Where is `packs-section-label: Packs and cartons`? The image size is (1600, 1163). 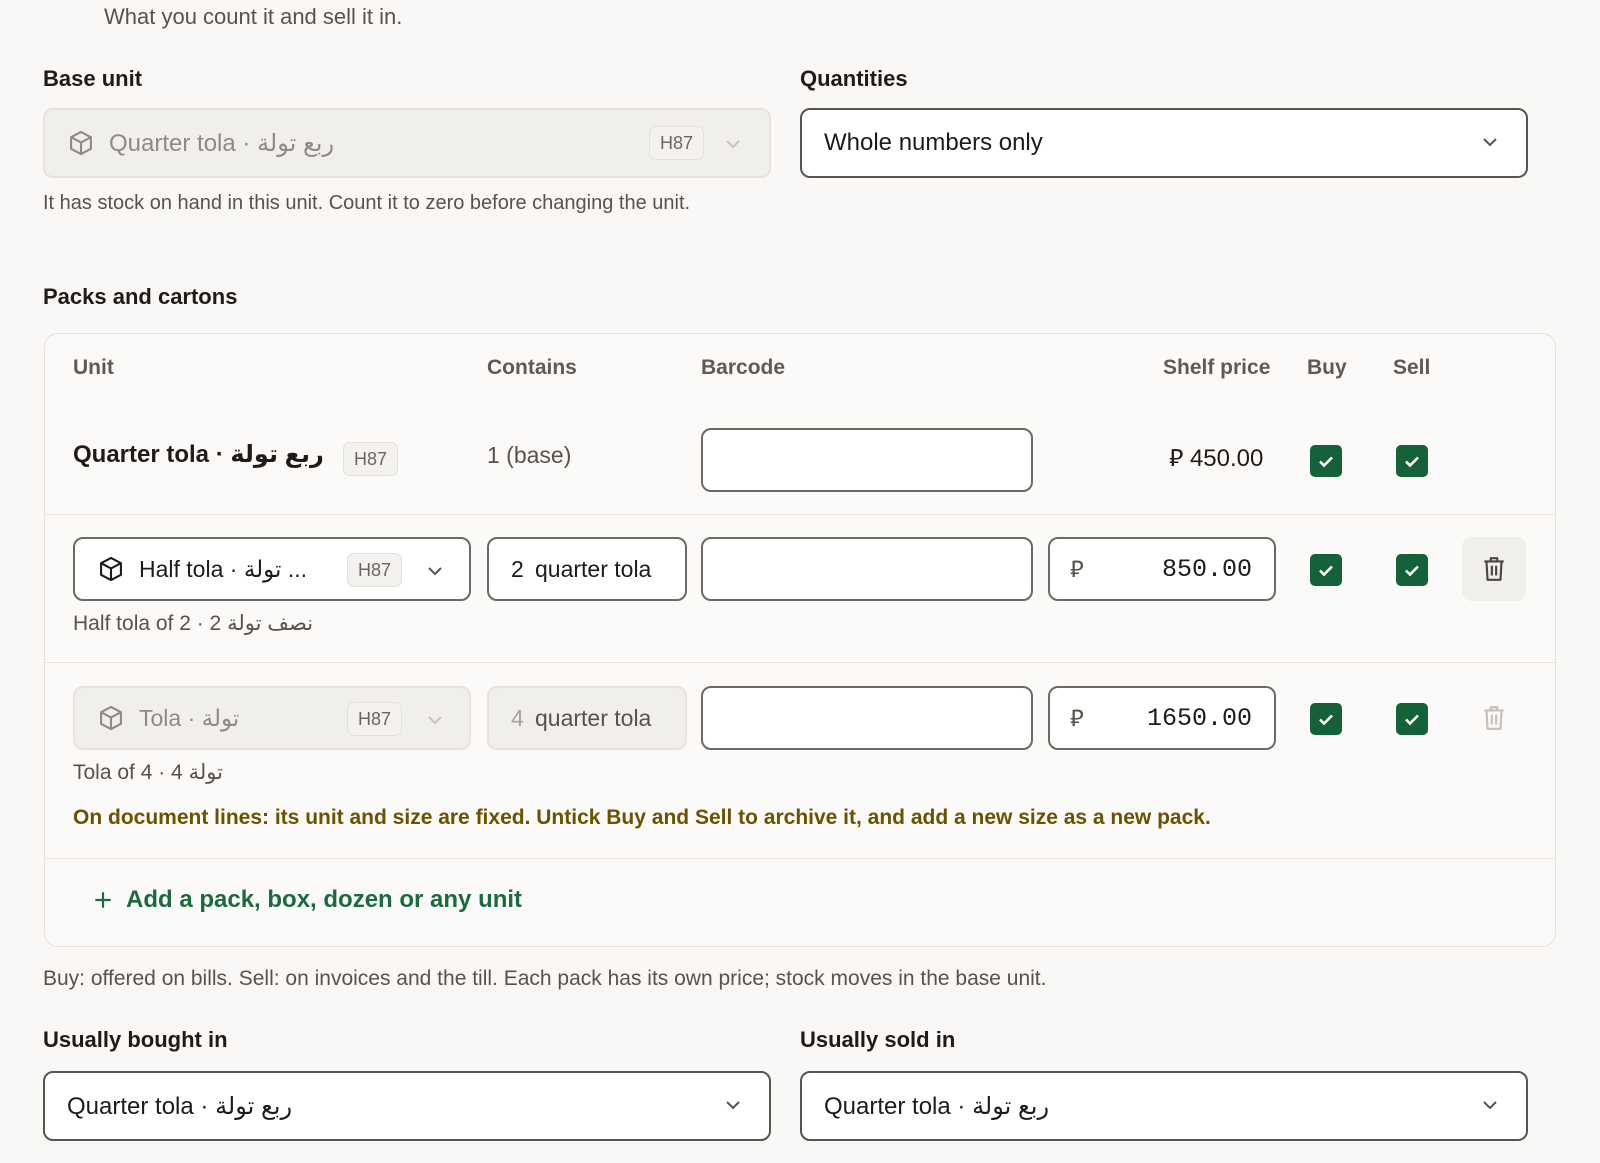
packs-section-label: Packs and cartons is located at coordinates (140, 296).